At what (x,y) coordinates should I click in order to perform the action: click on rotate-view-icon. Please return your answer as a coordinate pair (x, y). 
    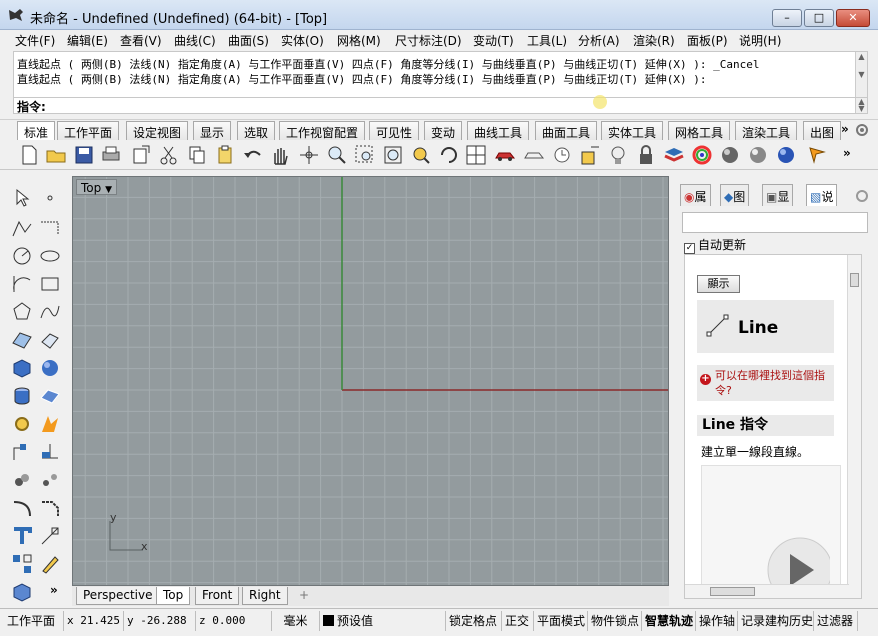
    Looking at the image, I should click on (309, 155).